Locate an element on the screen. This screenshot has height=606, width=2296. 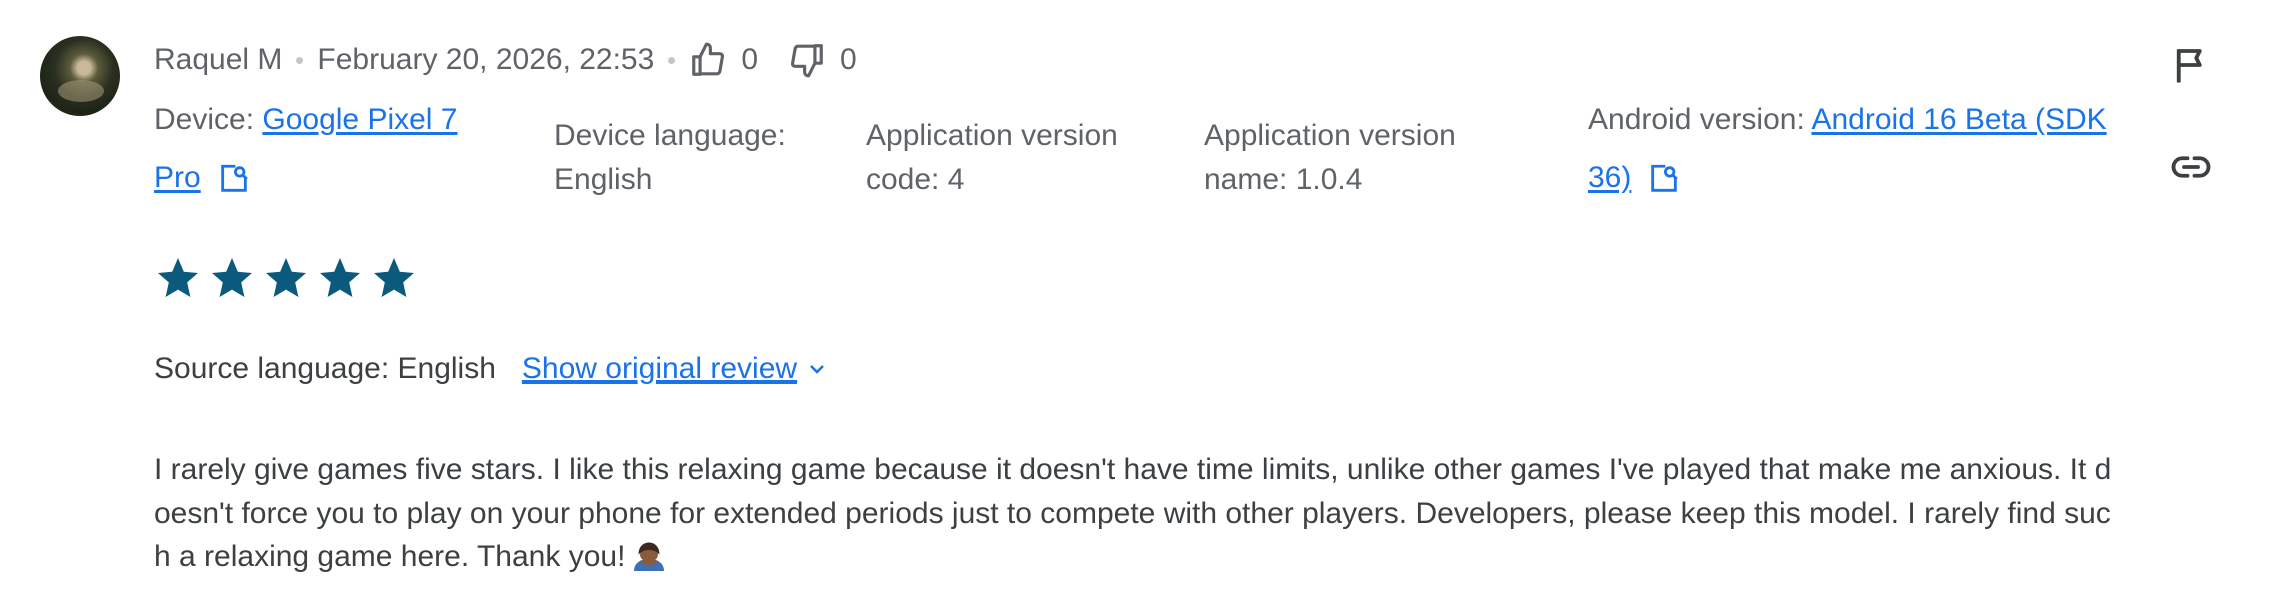
person-bowing-emoji is located at coordinates (649, 556).